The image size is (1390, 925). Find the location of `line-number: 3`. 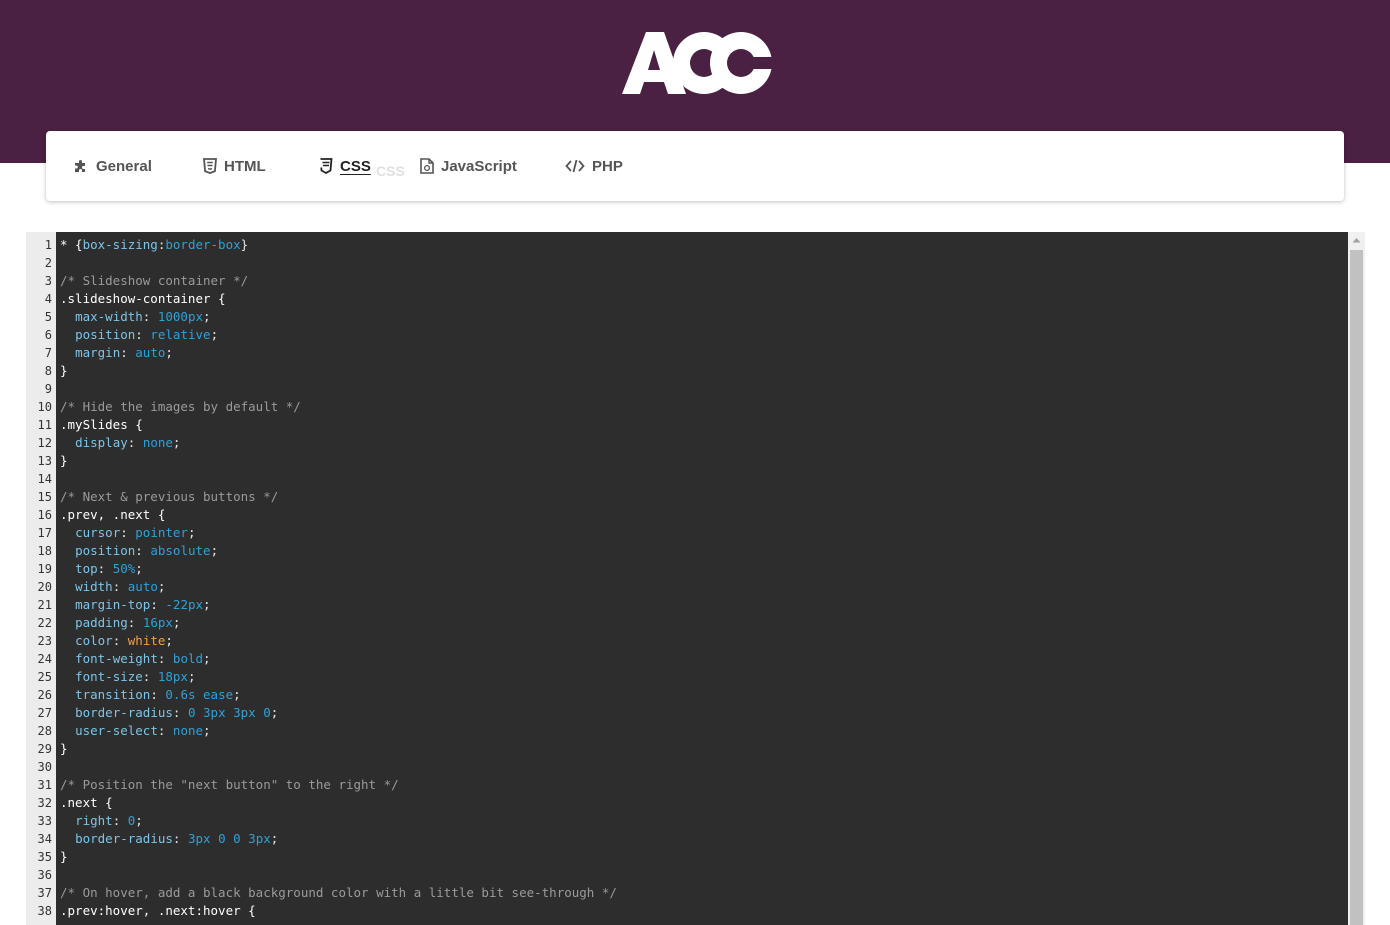

line-number: 3 is located at coordinates (48, 281).